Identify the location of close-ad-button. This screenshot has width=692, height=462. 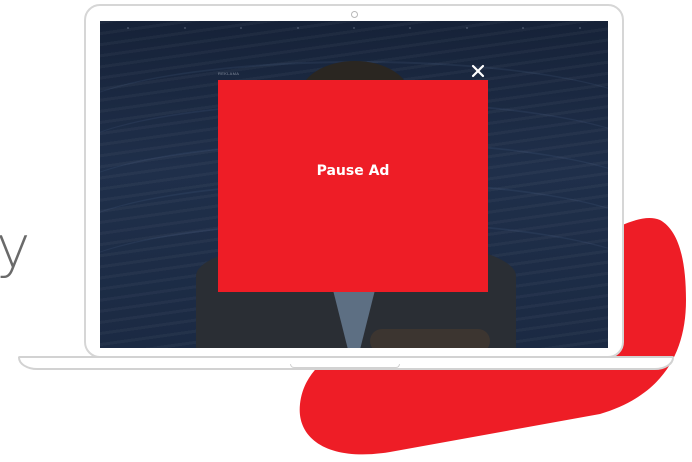
(478, 71).